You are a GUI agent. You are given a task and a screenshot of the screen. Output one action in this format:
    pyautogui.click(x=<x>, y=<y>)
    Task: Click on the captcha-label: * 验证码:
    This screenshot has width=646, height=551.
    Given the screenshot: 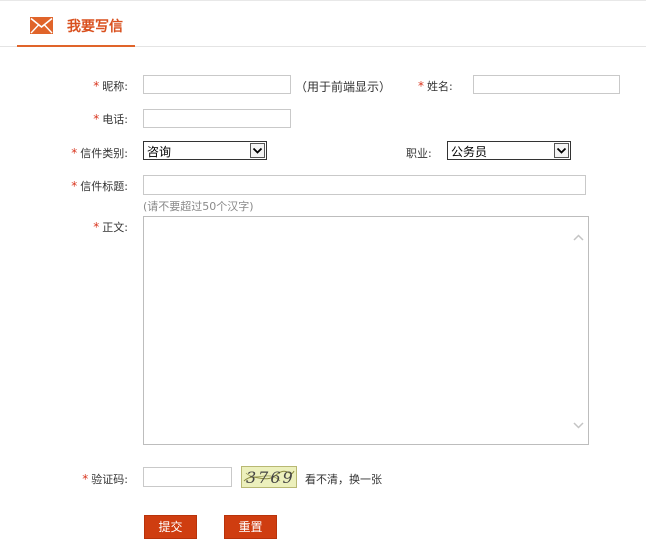 What is the action you would take?
    pyautogui.click(x=105, y=479)
    